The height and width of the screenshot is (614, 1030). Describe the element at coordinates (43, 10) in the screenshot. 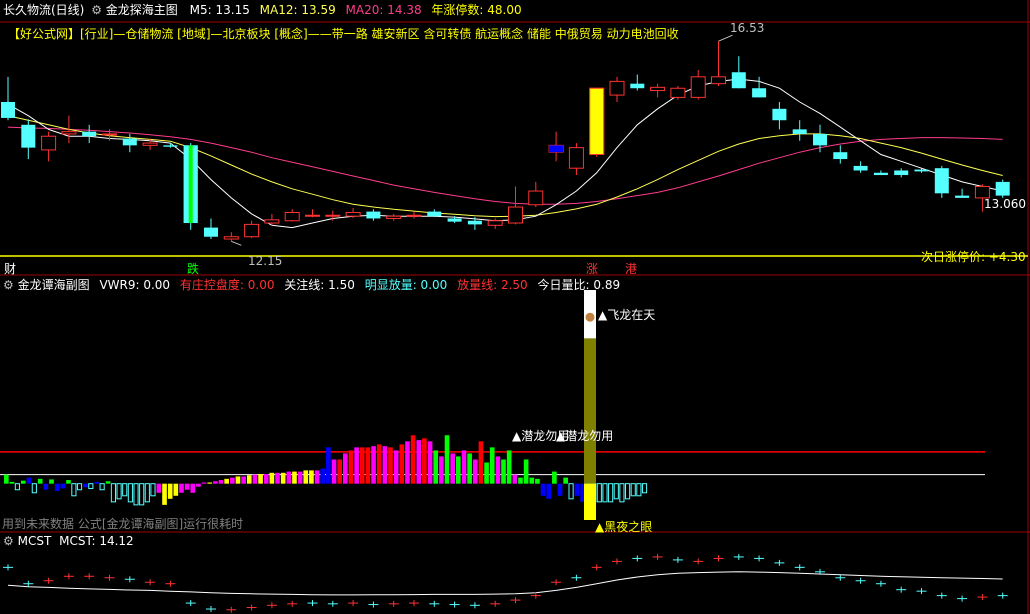

I see `stock-name-label: 长久物流(日线)` at that location.